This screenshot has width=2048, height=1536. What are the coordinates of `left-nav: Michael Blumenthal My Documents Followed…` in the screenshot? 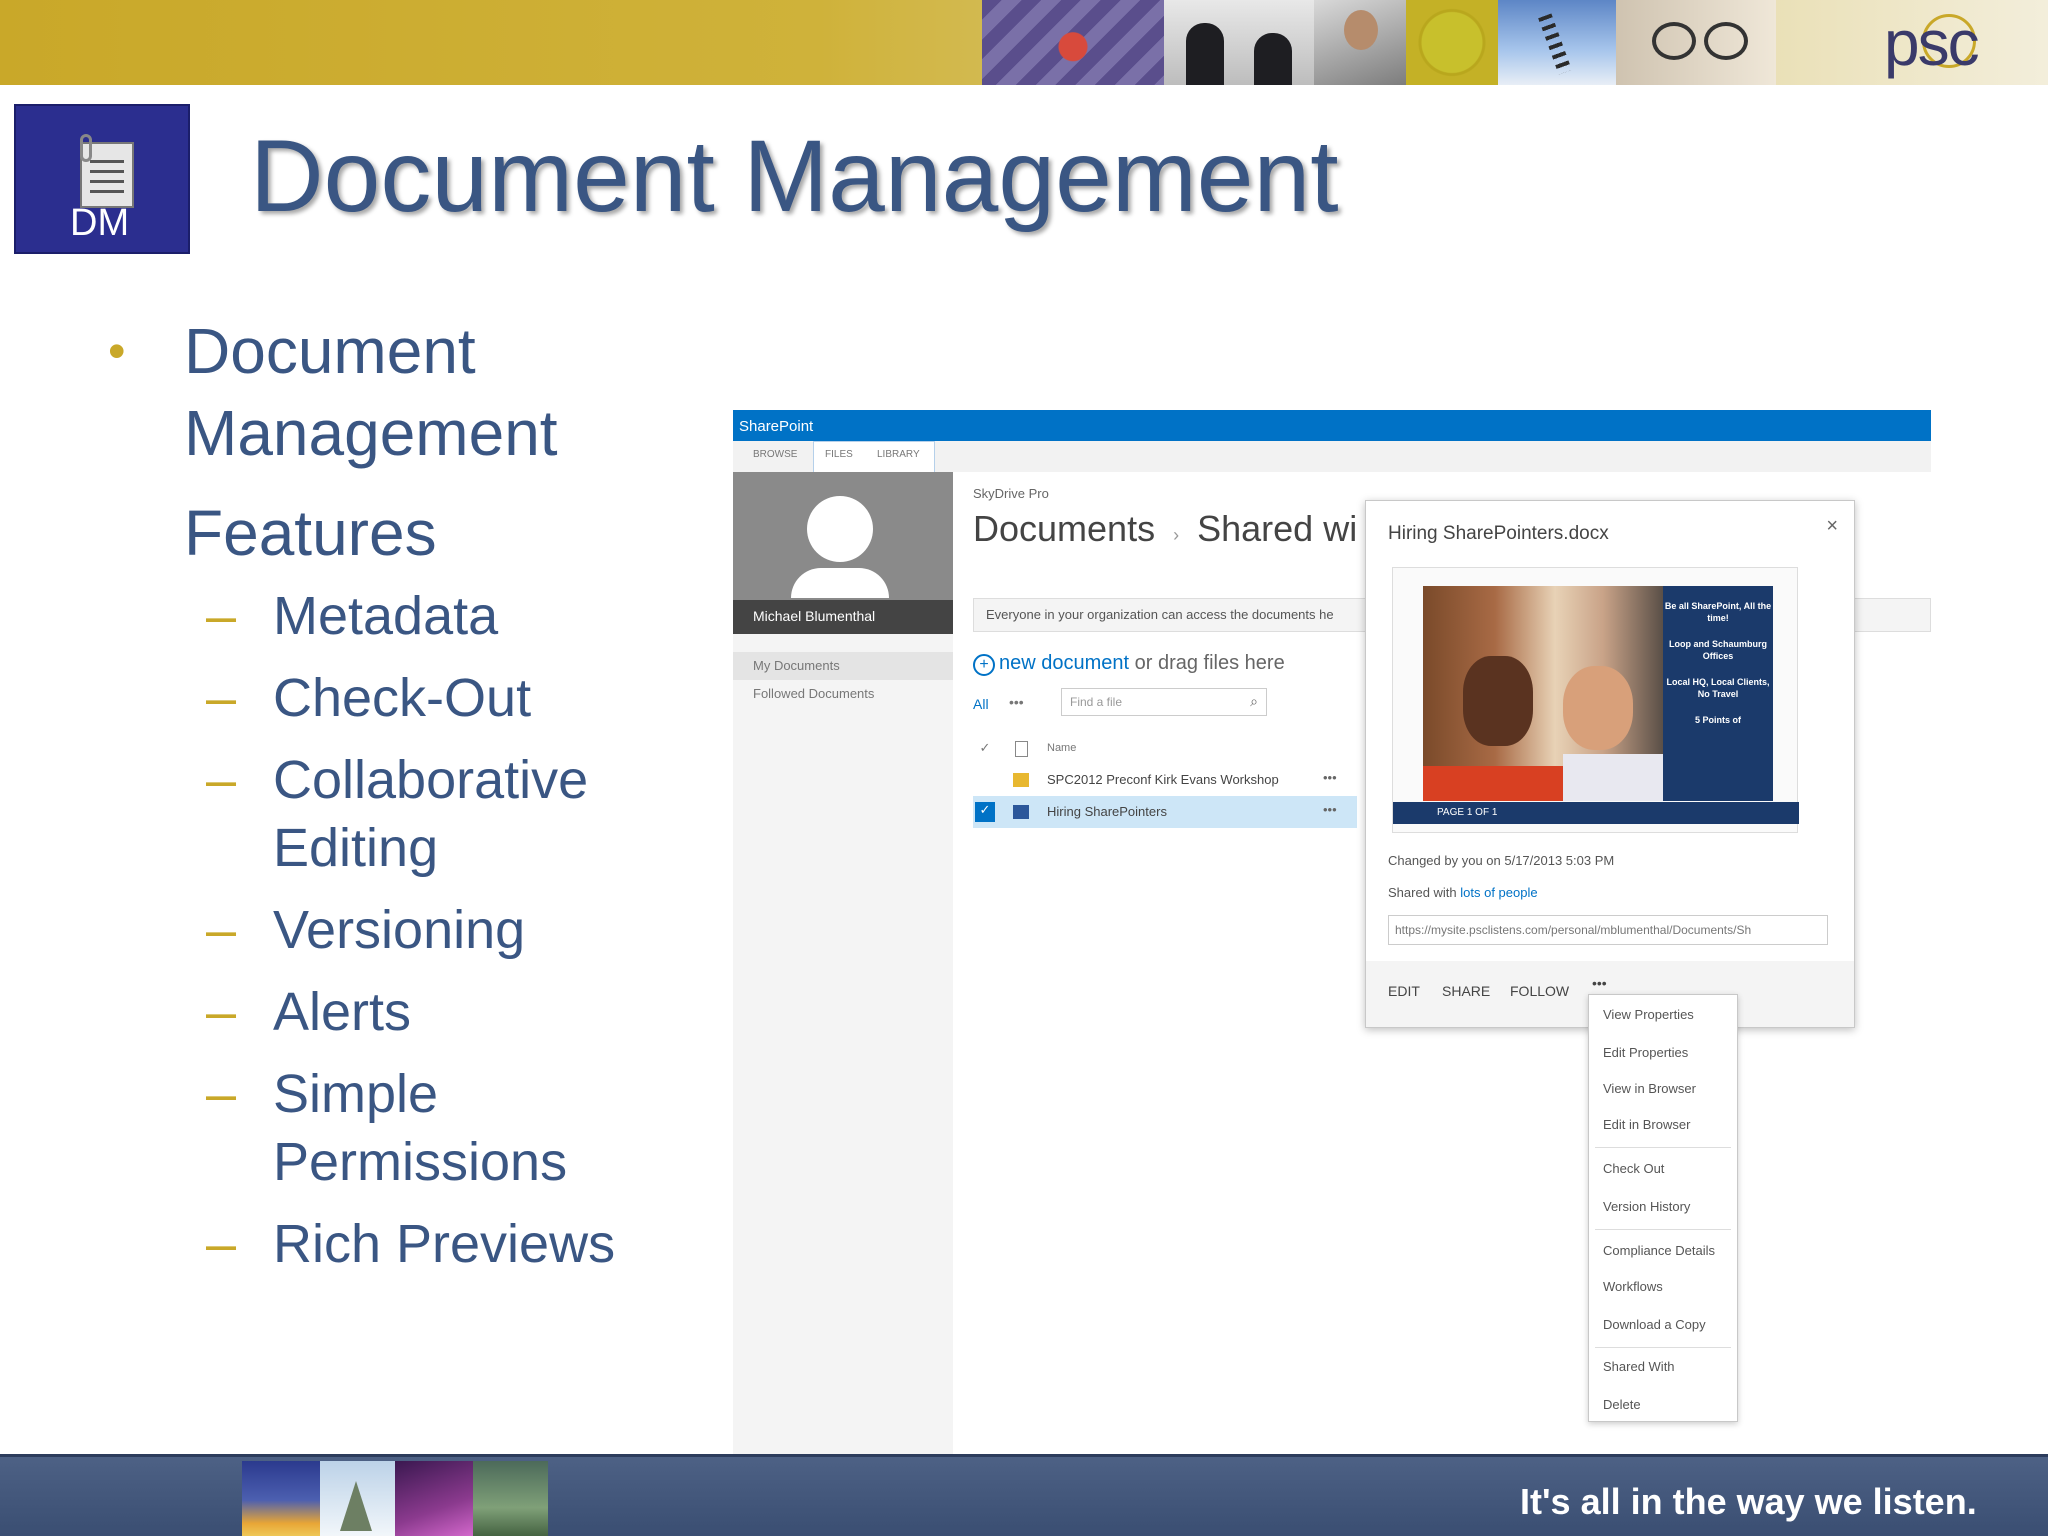 It's located at (843, 964).